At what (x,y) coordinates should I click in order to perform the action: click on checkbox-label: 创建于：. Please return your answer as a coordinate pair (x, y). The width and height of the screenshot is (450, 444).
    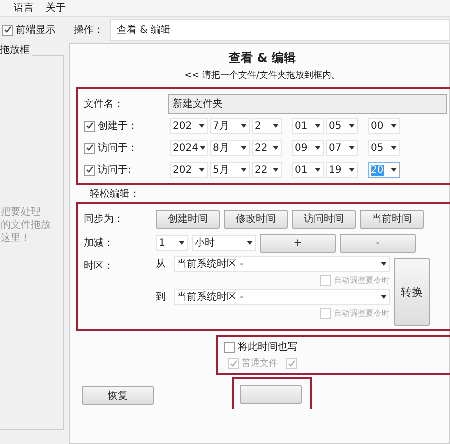
    Looking at the image, I should click on (118, 126).